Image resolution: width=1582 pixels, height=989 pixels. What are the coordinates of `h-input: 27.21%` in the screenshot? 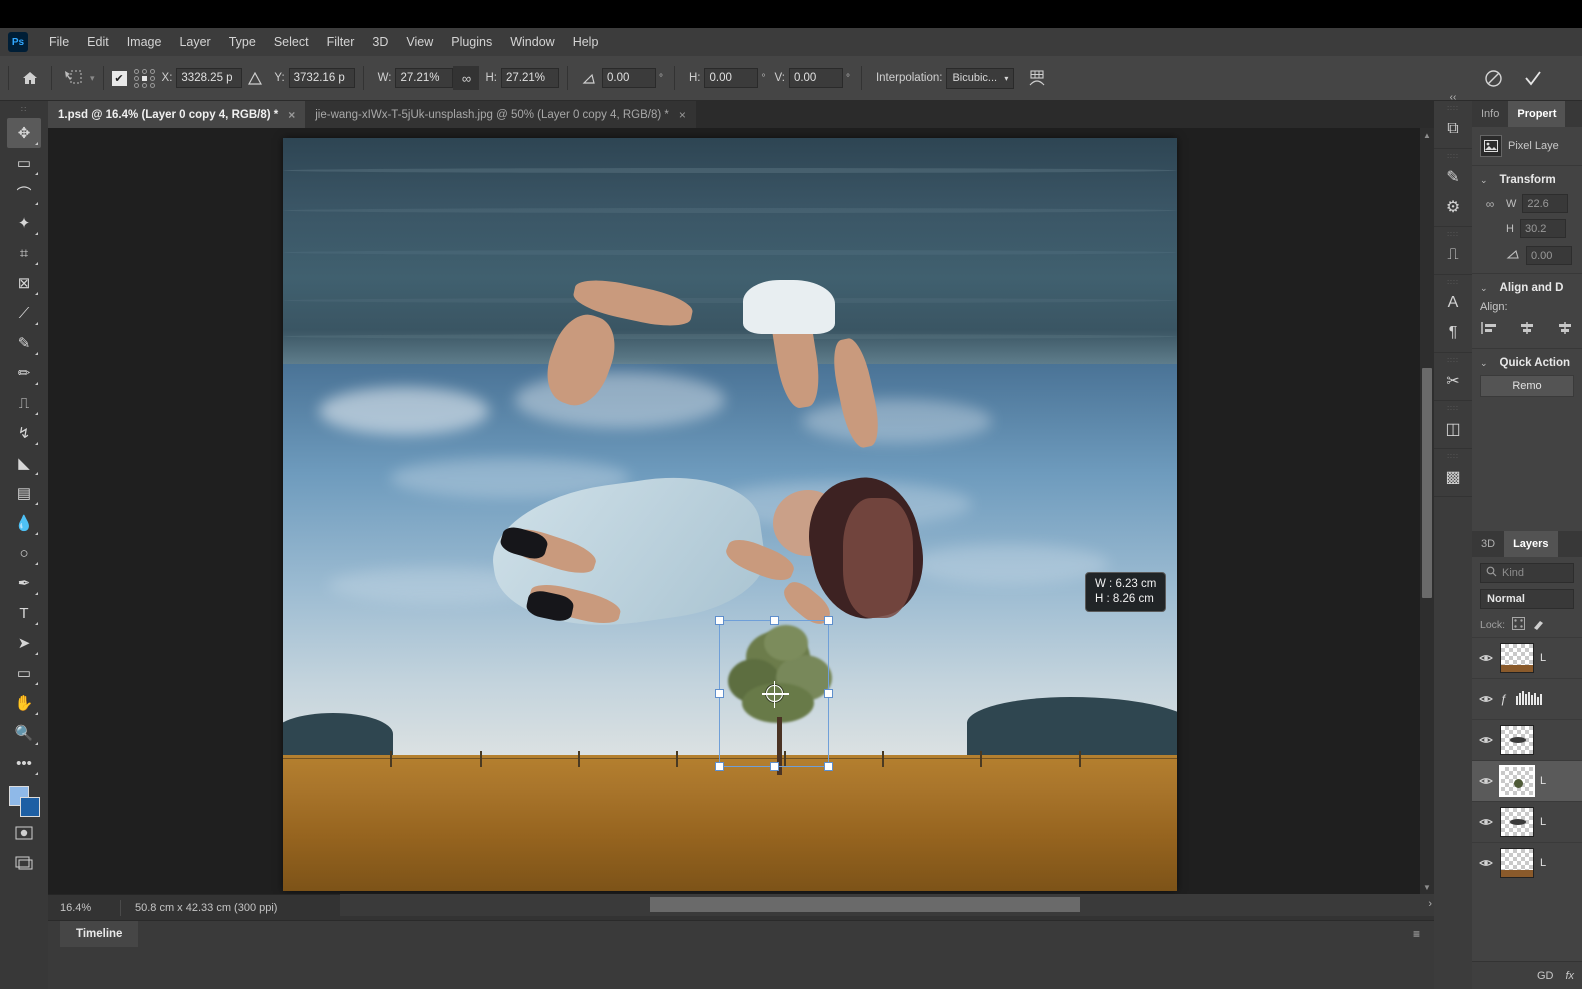 It's located at (529, 78).